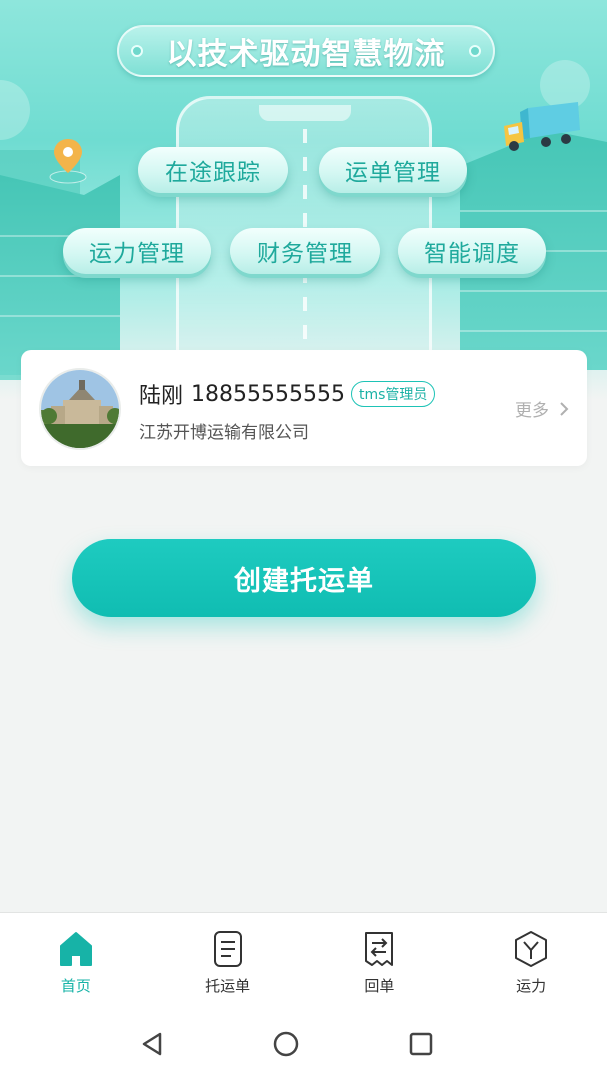 This screenshot has width=607, height=1080. Describe the element at coordinates (532, 411) in the screenshot. I see `more-label: 更多` at that location.